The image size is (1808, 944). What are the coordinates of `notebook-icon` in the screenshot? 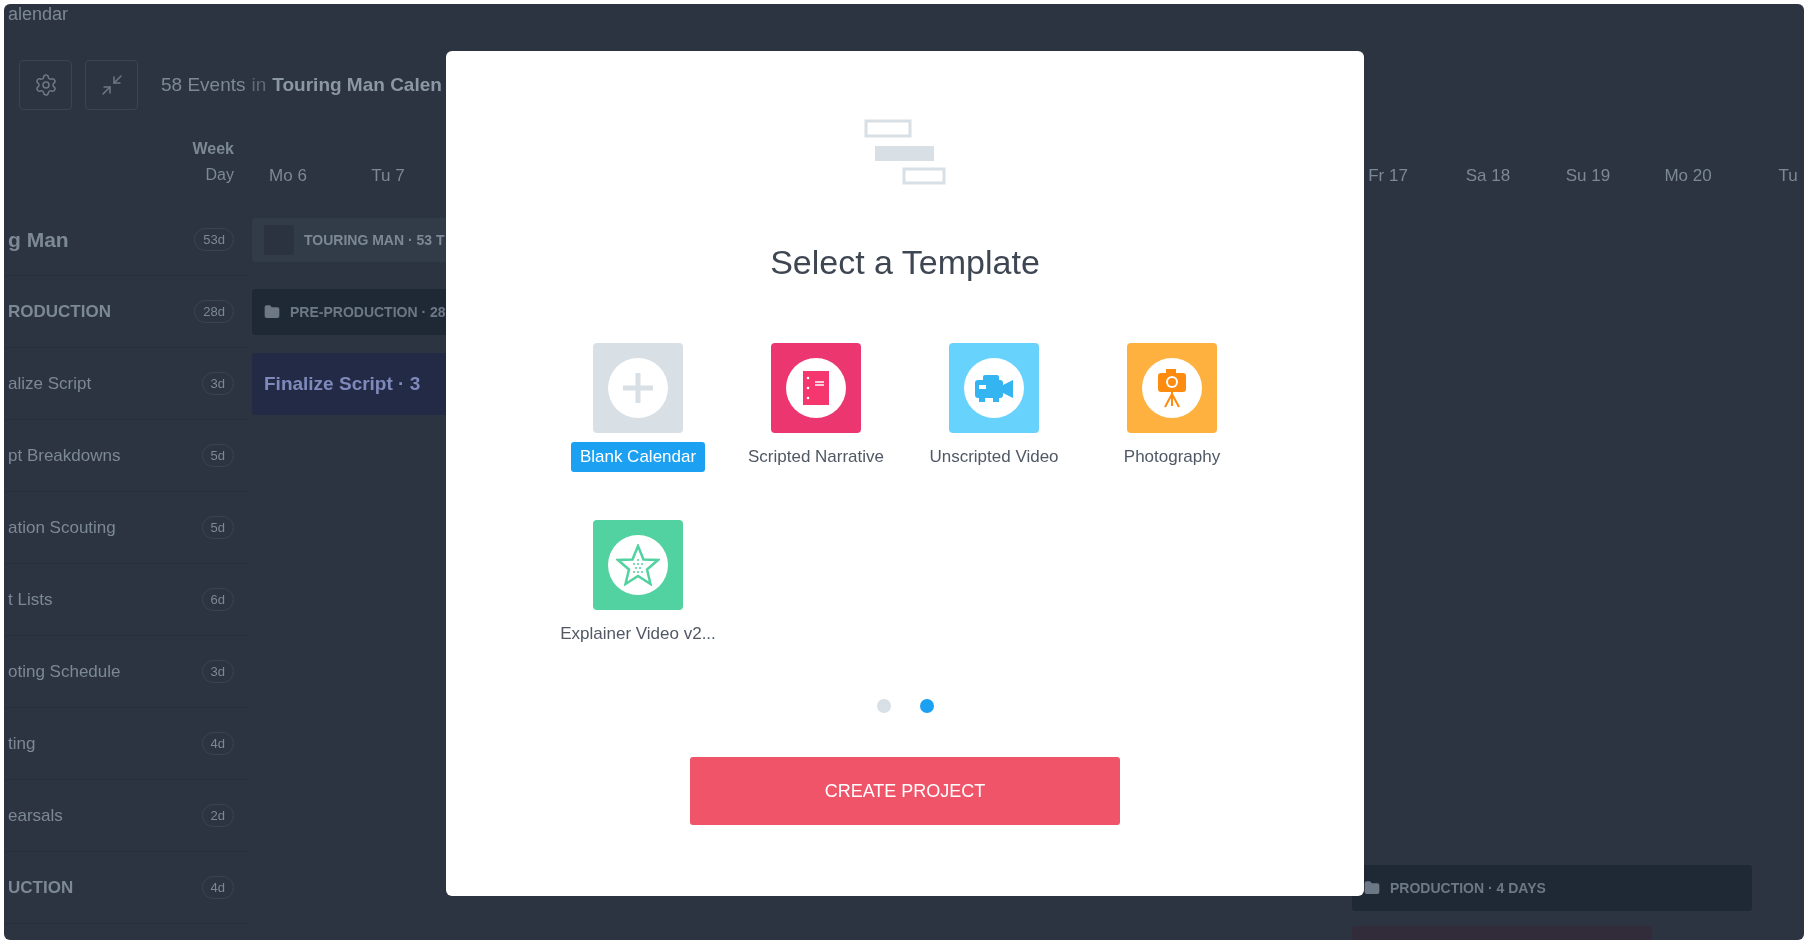 It's located at (816, 388).